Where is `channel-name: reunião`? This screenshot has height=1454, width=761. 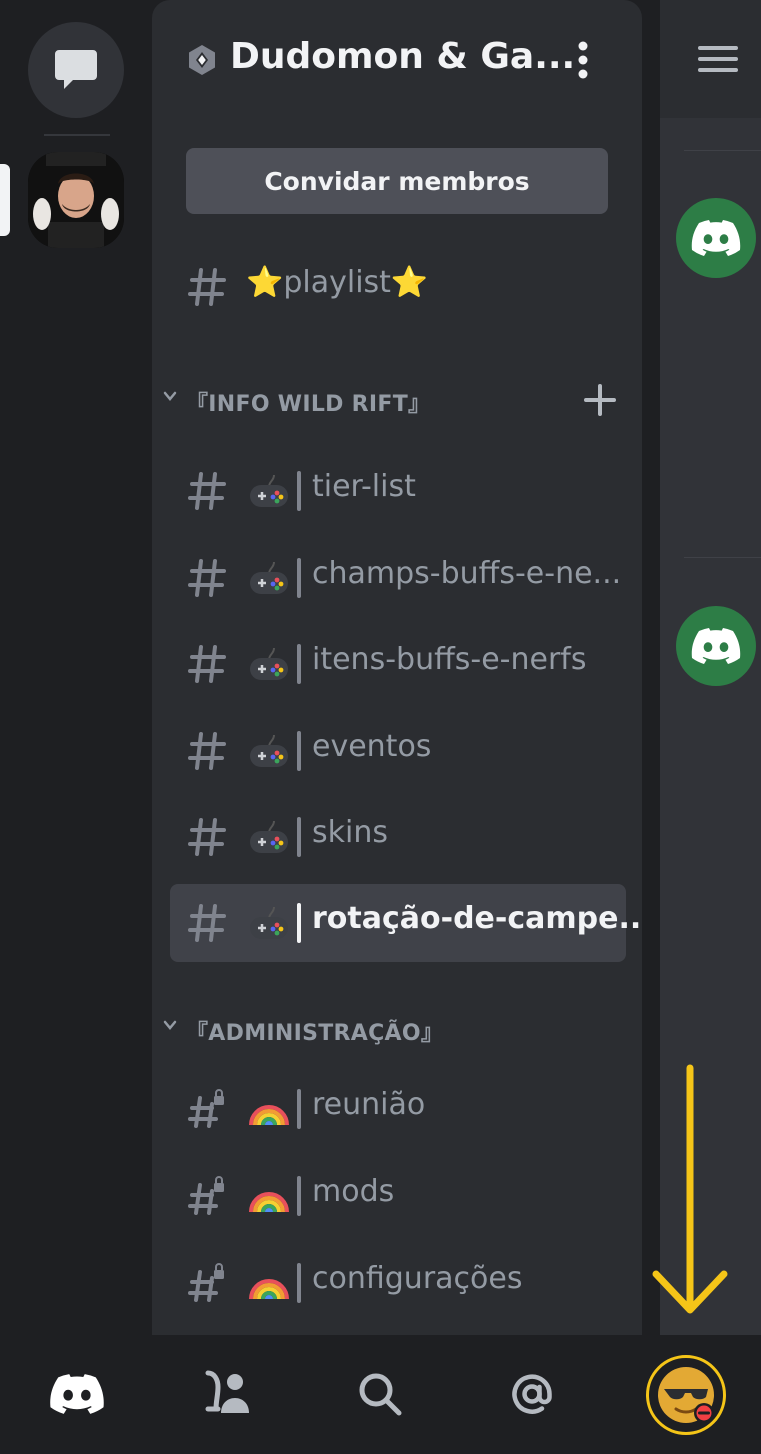
channel-name: reunião is located at coordinates (369, 1104).